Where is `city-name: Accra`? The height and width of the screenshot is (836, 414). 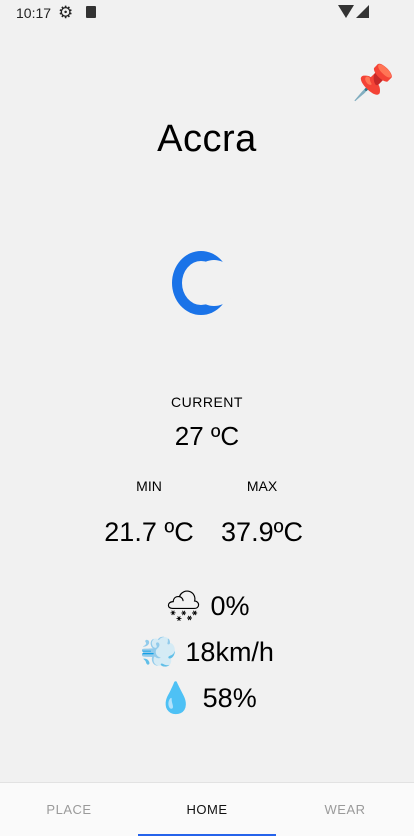 city-name: Accra is located at coordinates (207, 139).